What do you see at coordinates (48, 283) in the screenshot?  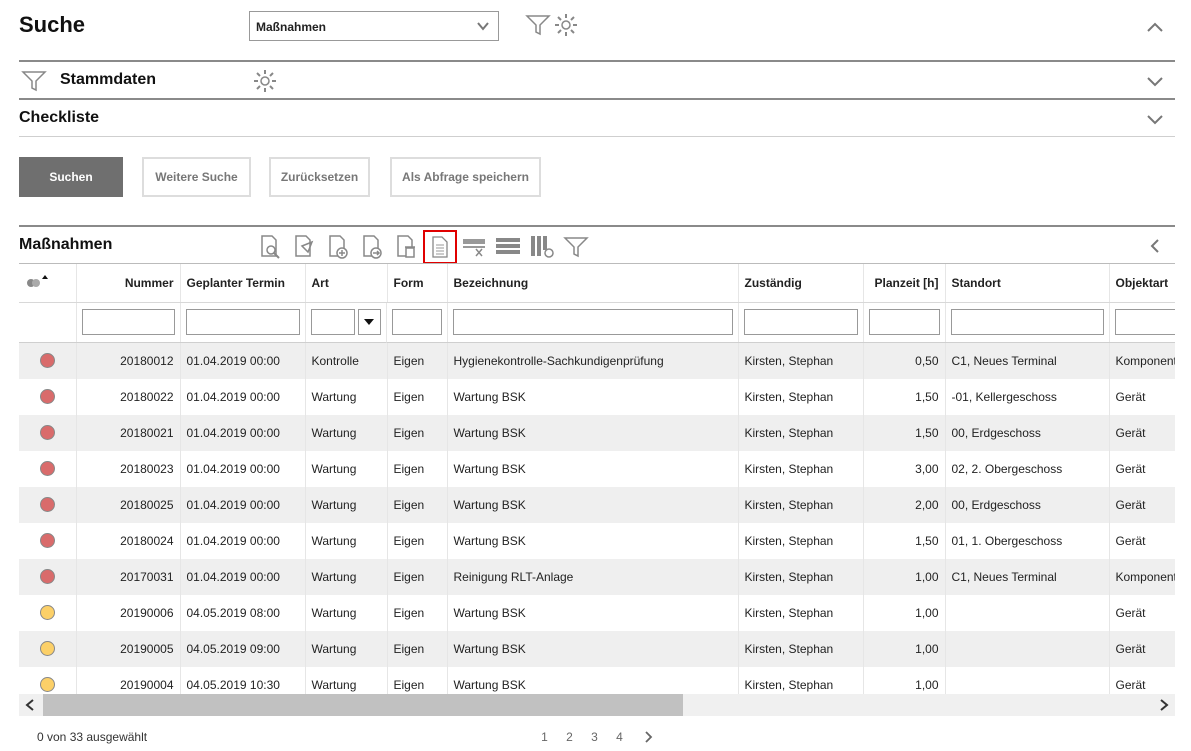 I see `col-status` at bounding box center [48, 283].